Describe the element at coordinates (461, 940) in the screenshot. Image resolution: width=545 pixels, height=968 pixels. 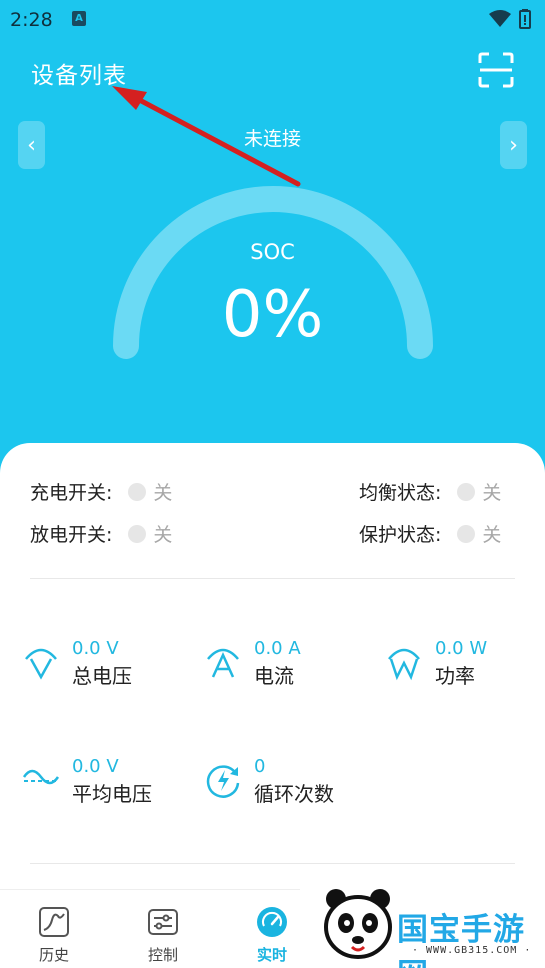
I see `watermark-brand: 国宝手游网` at that location.